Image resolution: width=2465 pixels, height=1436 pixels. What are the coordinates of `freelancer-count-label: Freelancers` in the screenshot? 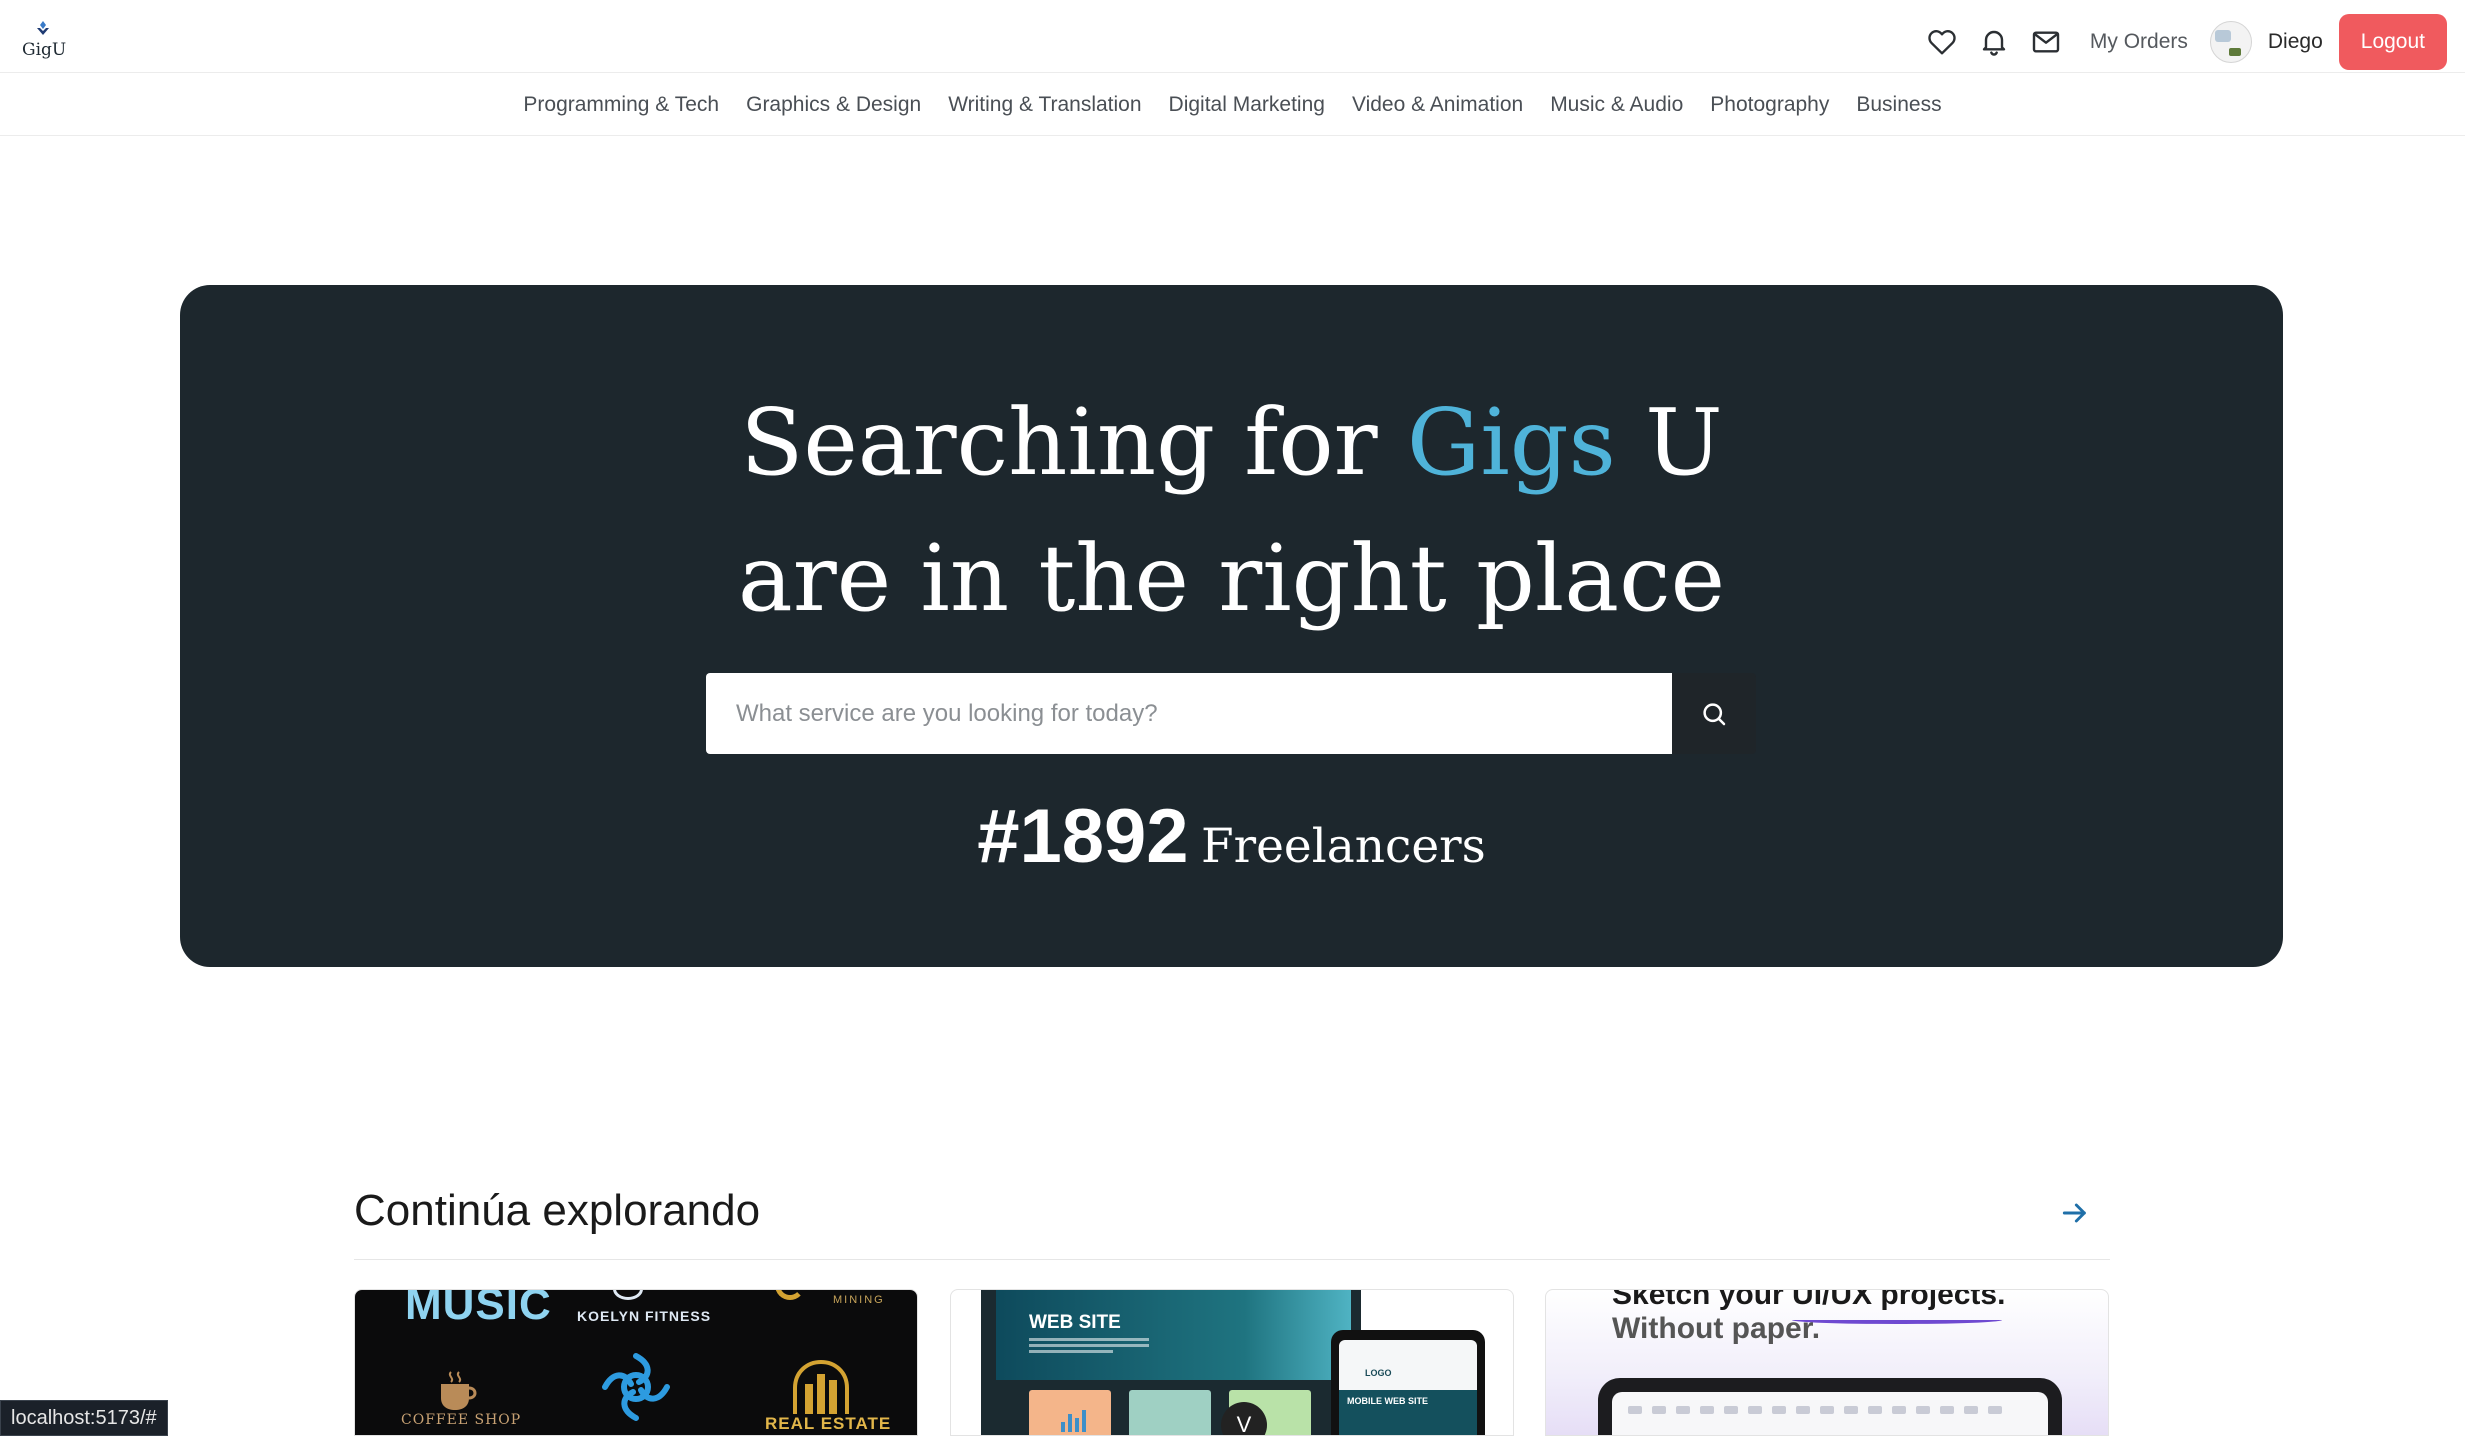 It's located at (1343, 846).